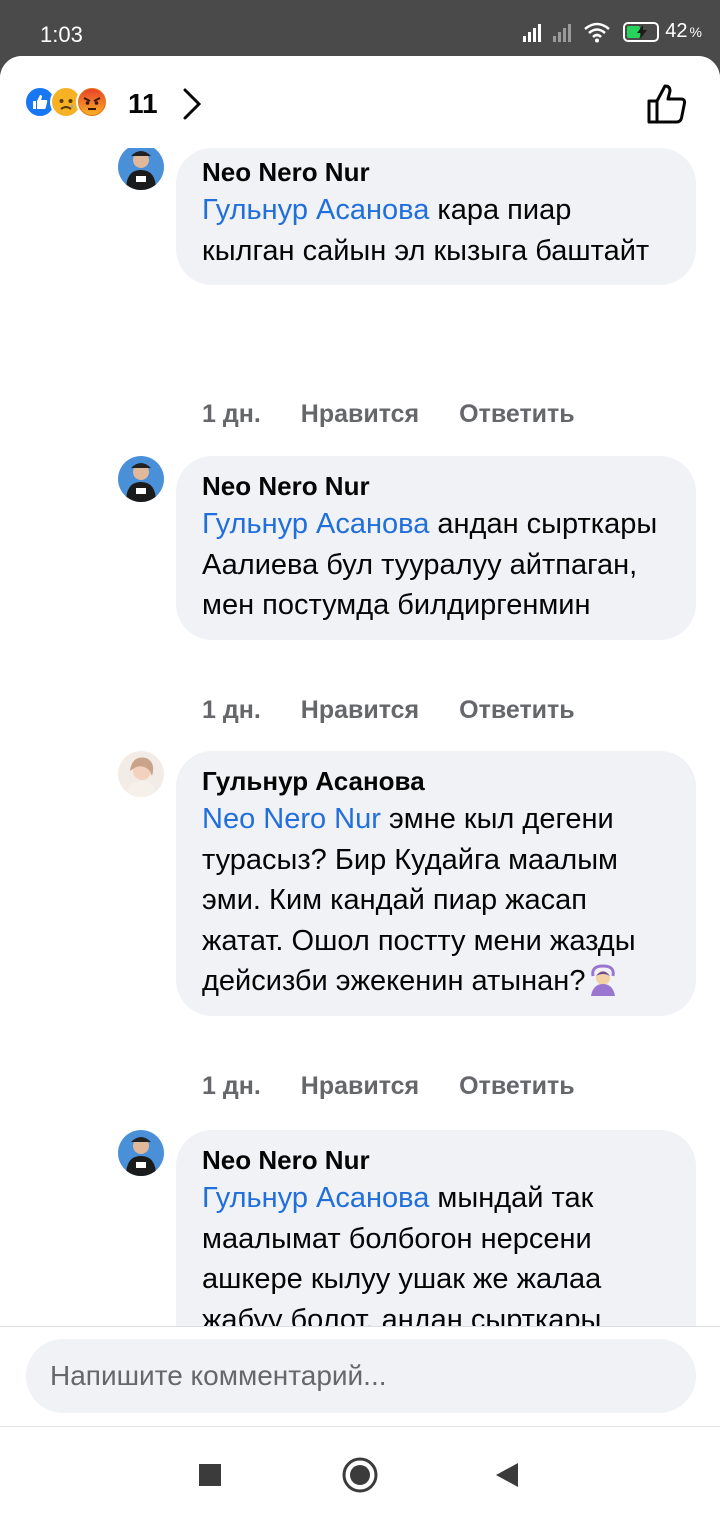 The height and width of the screenshot is (1520, 720). What do you see at coordinates (143, 104) in the screenshot?
I see `reaction-count: 11` at bounding box center [143, 104].